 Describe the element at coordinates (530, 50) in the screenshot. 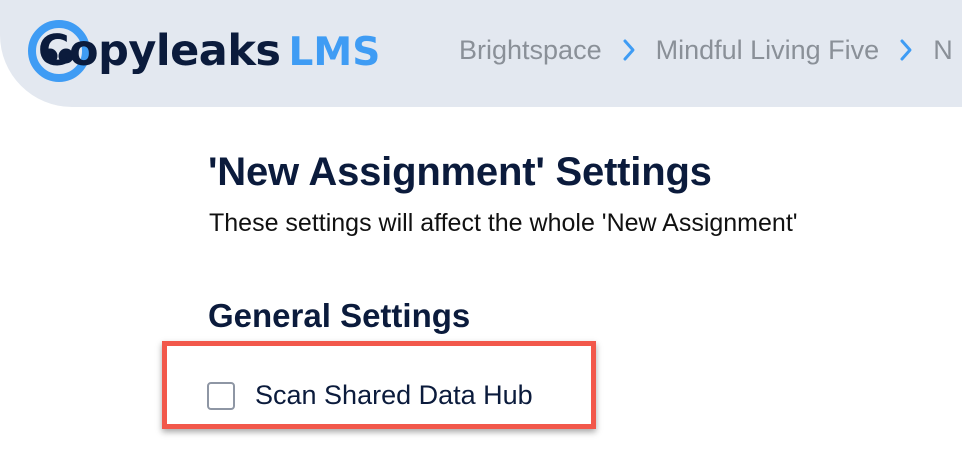

I see `breadcrumb-item-brightspace: Brightspace` at that location.